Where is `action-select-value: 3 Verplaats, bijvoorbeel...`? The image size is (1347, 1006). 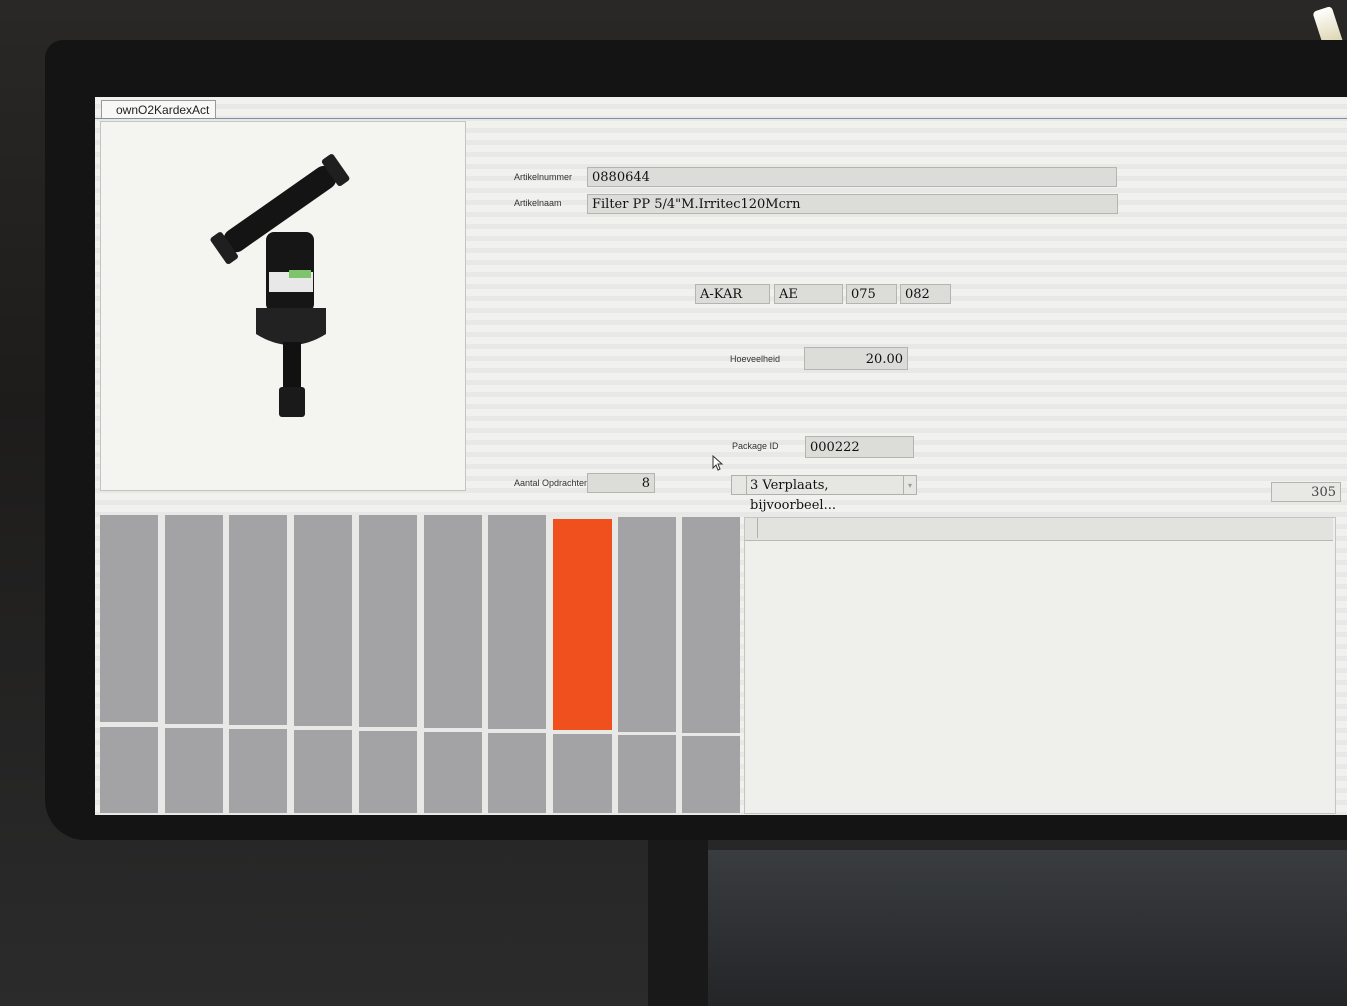
action-select-value: 3 Verplaats, bijvoorbeel... is located at coordinates (793, 495).